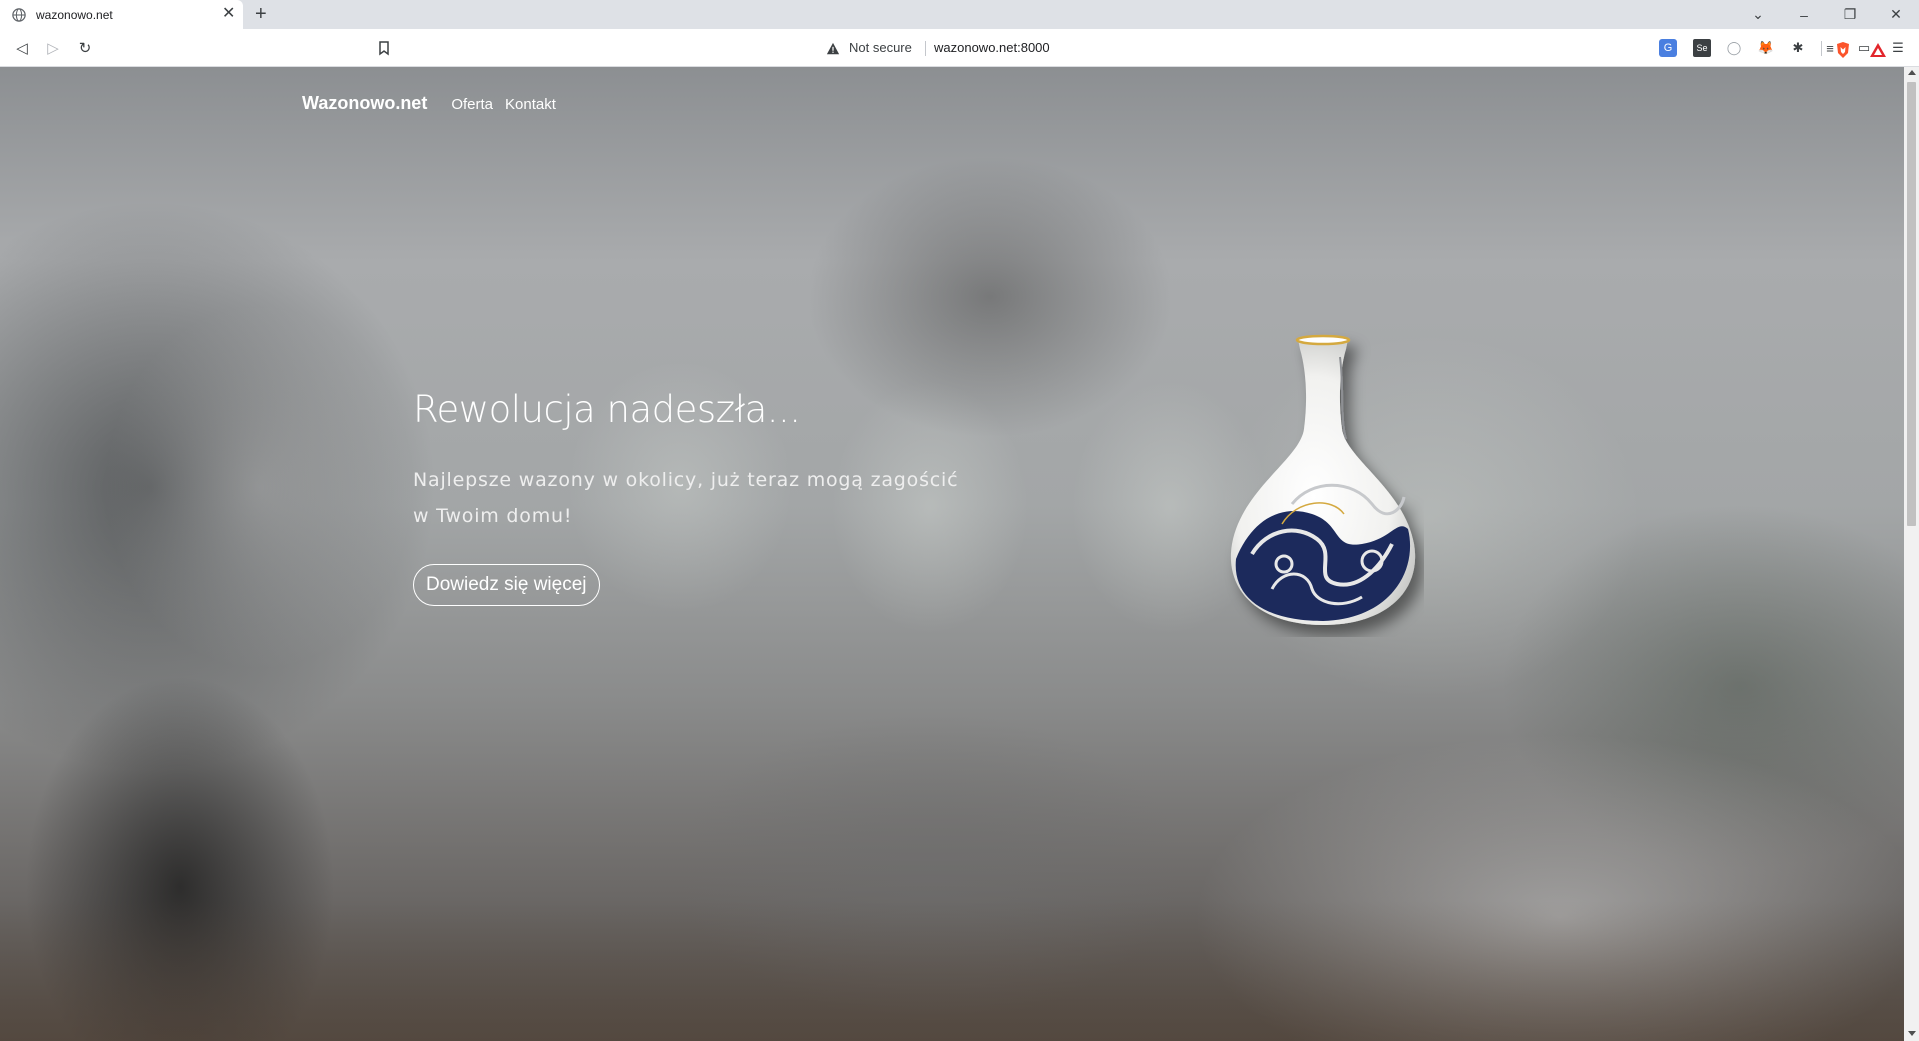 The height and width of the screenshot is (1041, 1919). I want to click on window-controls: ⌄ – ❐ ✕, so click(1827, 14).